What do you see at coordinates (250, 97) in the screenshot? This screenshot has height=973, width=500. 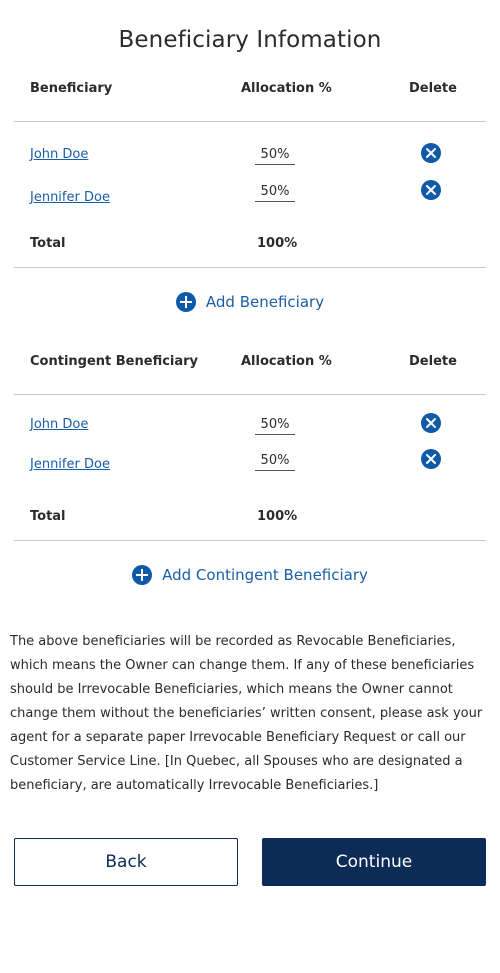 I see `beneficiary-table-header: Beneficiary Allocation % Delete` at bounding box center [250, 97].